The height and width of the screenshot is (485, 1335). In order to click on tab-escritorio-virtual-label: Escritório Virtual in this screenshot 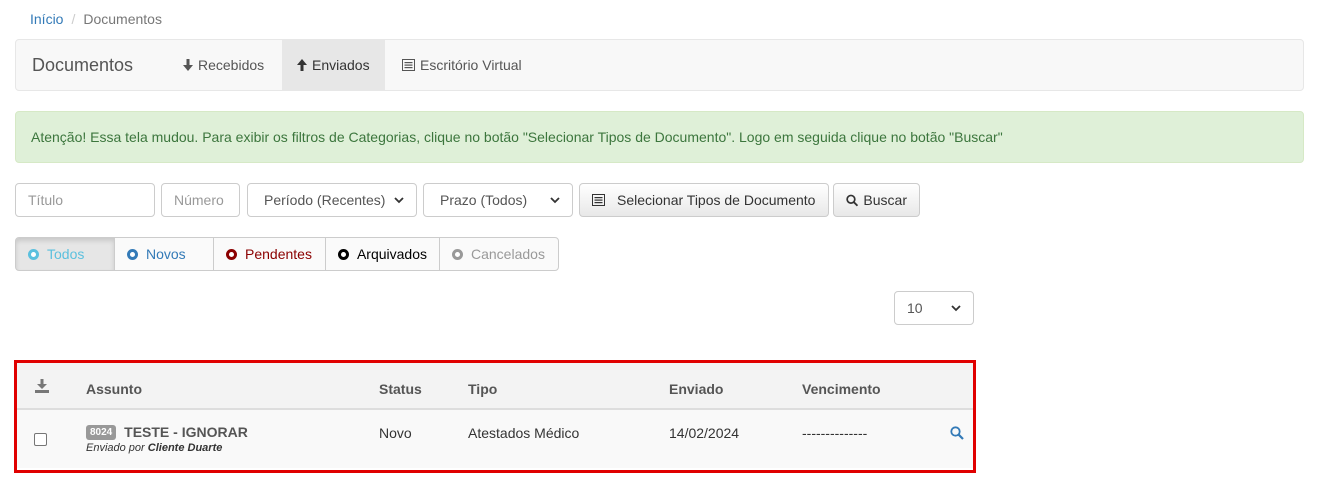, I will do `click(471, 65)`.